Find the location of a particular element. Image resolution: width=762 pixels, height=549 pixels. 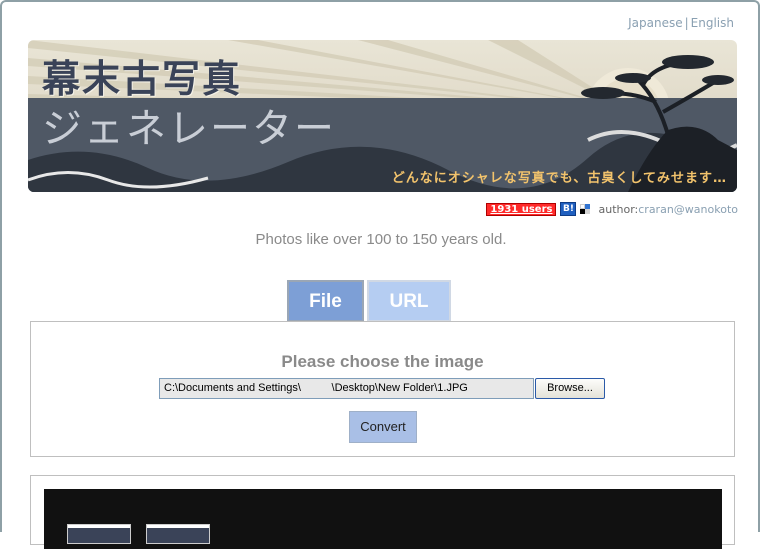

convert-button: Convert is located at coordinates (383, 427).